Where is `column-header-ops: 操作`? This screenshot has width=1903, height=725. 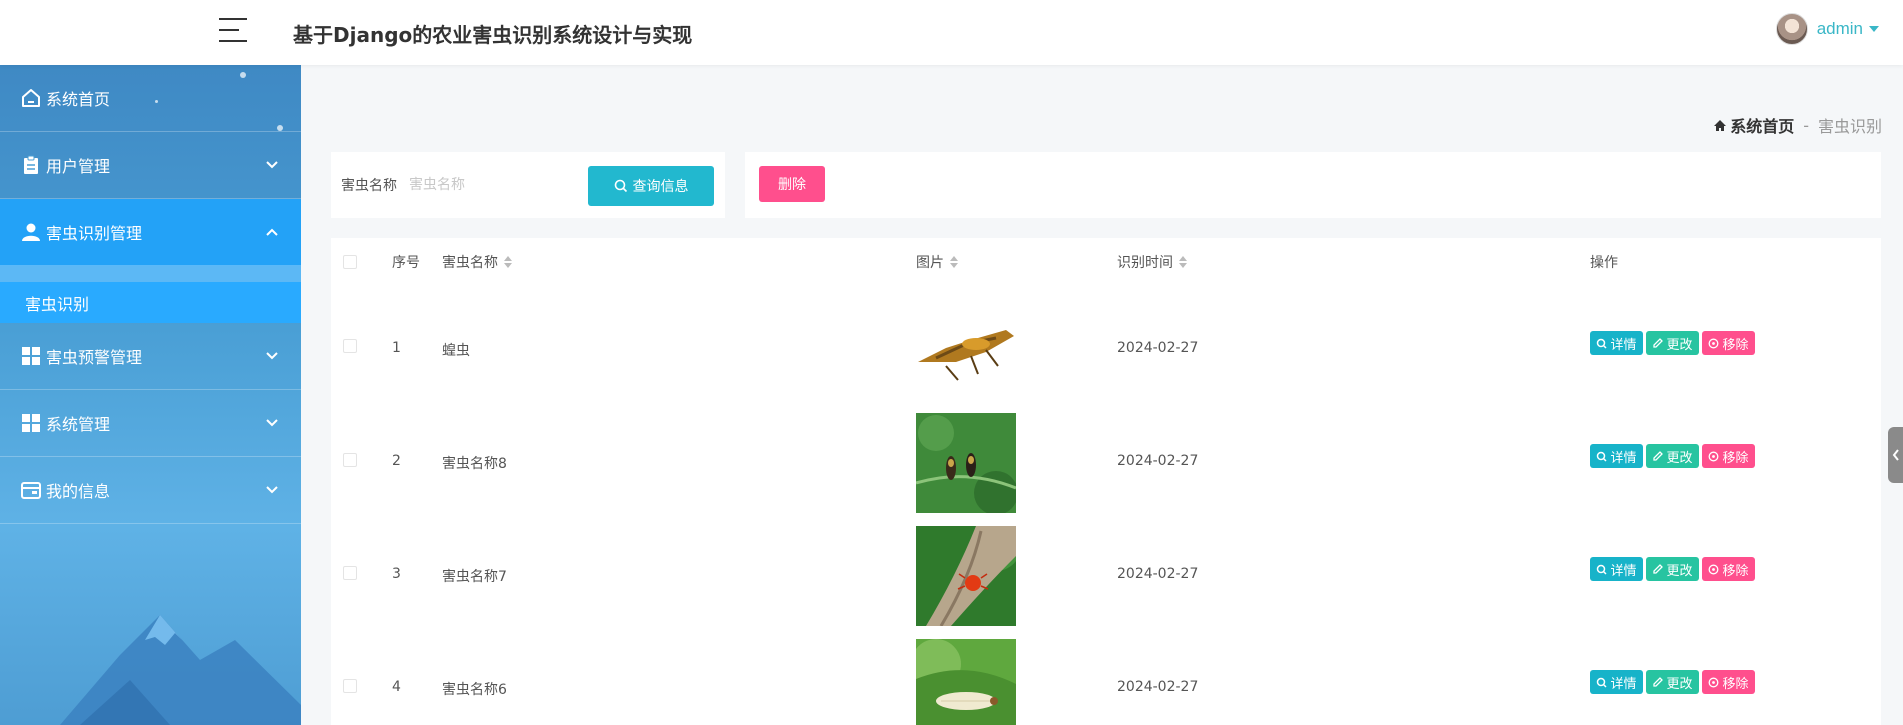 column-header-ops: 操作 is located at coordinates (1604, 262).